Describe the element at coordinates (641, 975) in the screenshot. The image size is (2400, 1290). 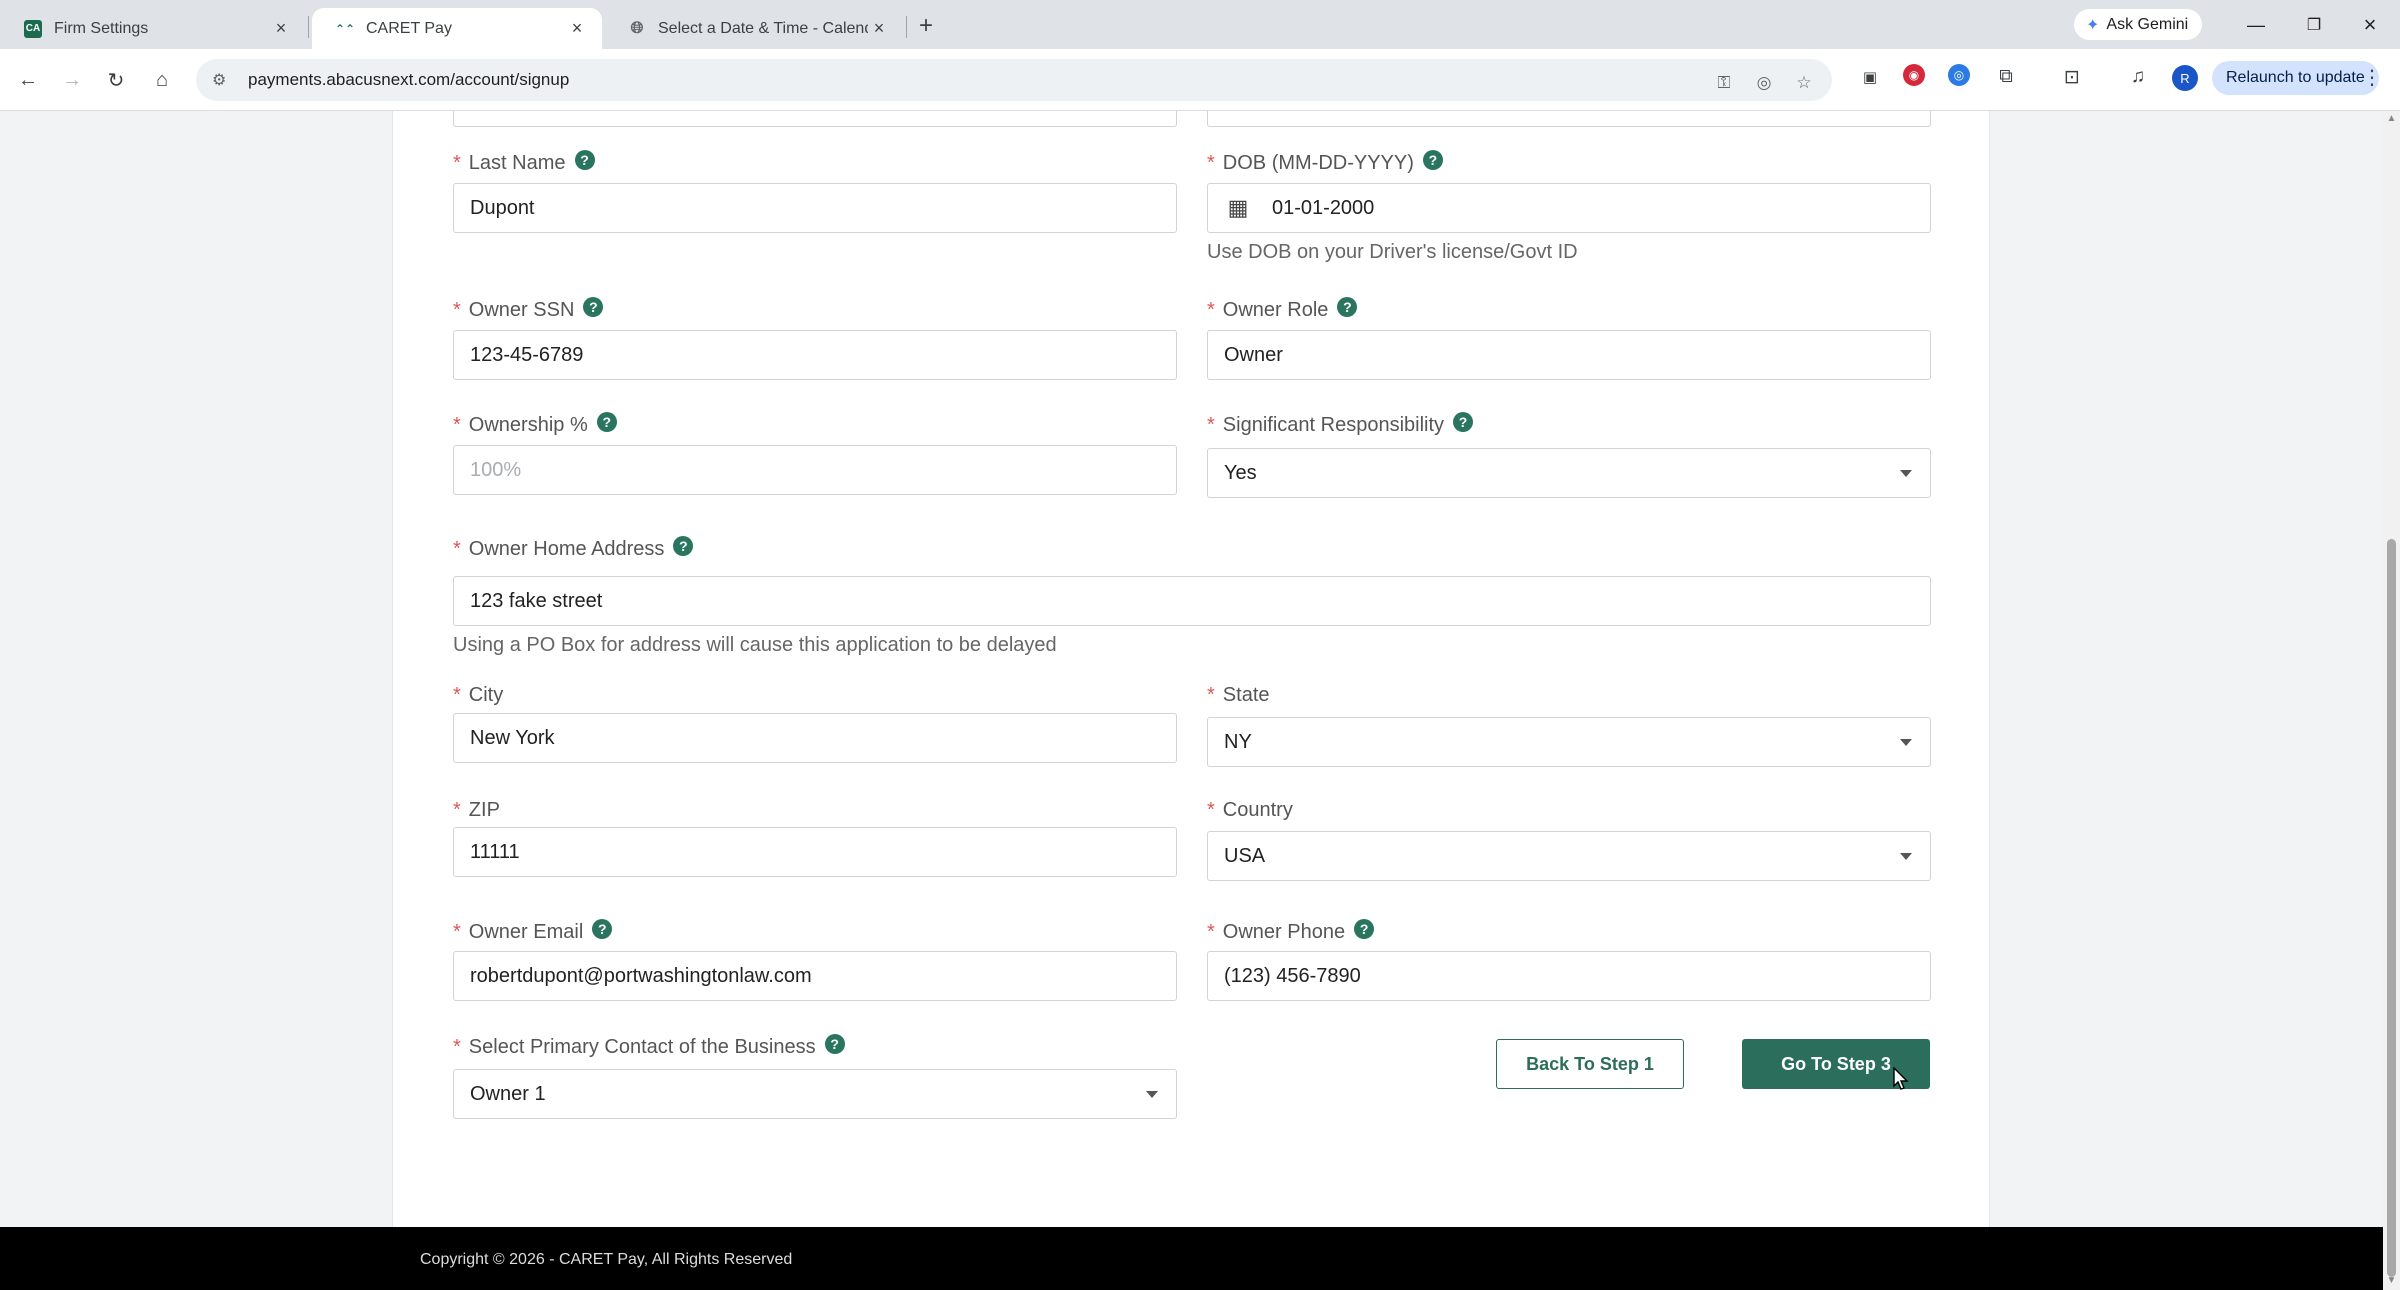
I see `input-value: robertdupont@portwashingtonlaw.com` at that location.